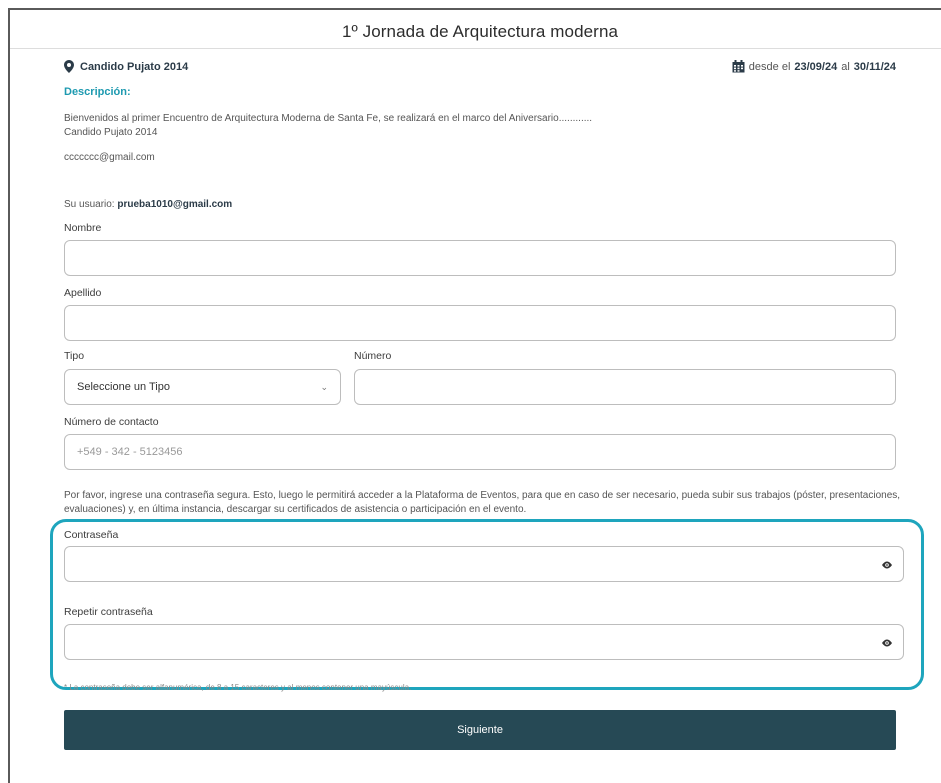 The width and height of the screenshot is (941, 783). Describe the element at coordinates (484, 564) in the screenshot. I see `password-field` at that location.